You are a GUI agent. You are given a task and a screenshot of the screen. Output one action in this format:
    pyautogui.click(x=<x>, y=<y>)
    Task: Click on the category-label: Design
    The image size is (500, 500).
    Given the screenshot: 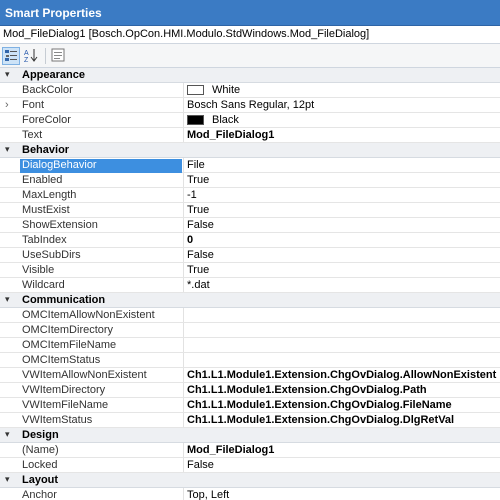 What is the action you would take?
    pyautogui.click(x=40, y=435)
    